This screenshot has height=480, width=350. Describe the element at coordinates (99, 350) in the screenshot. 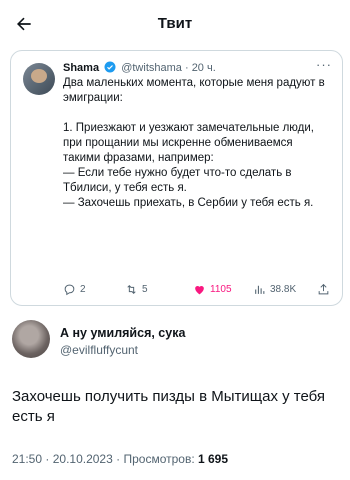

I see `reply-author-handle: @evilfluffycunt` at that location.